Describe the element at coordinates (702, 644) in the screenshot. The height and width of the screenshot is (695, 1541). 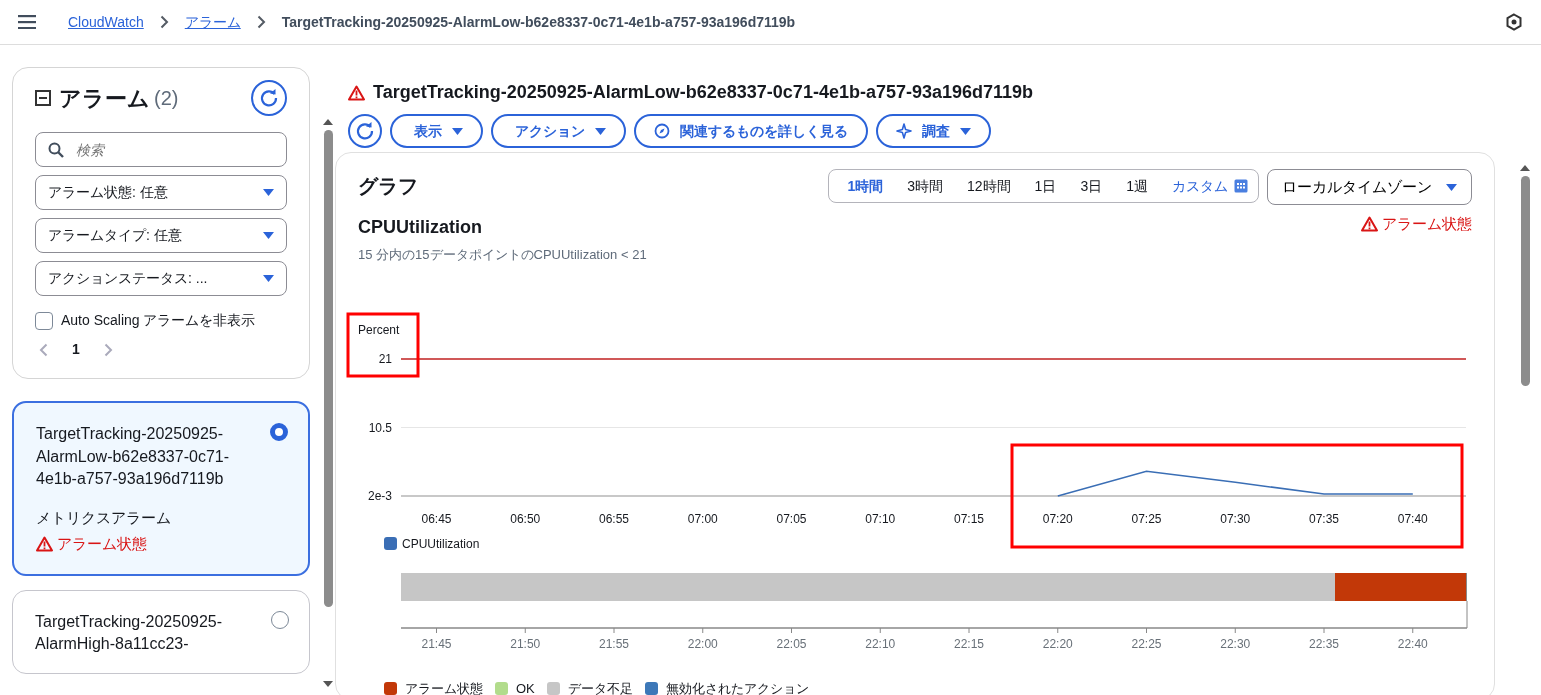
I see `tick-label: 22:00` at that location.